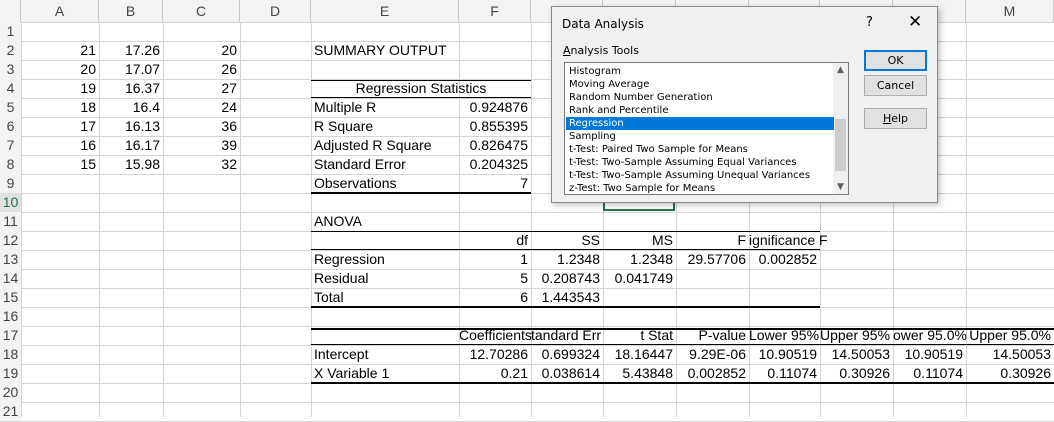  I want to click on anova-cell: 1.443543, so click(565, 297).